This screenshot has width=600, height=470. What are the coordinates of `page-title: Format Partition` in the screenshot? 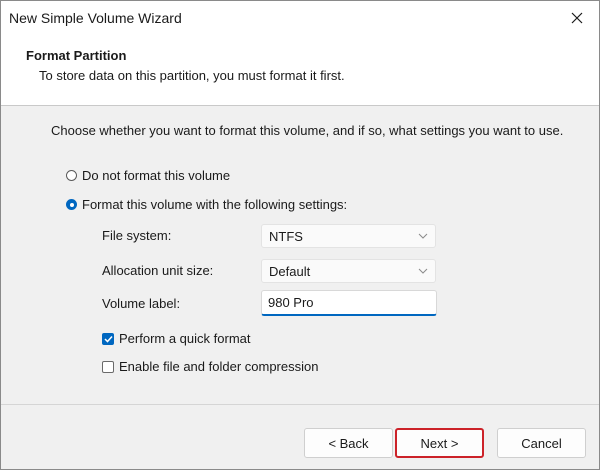 It's located at (76, 55).